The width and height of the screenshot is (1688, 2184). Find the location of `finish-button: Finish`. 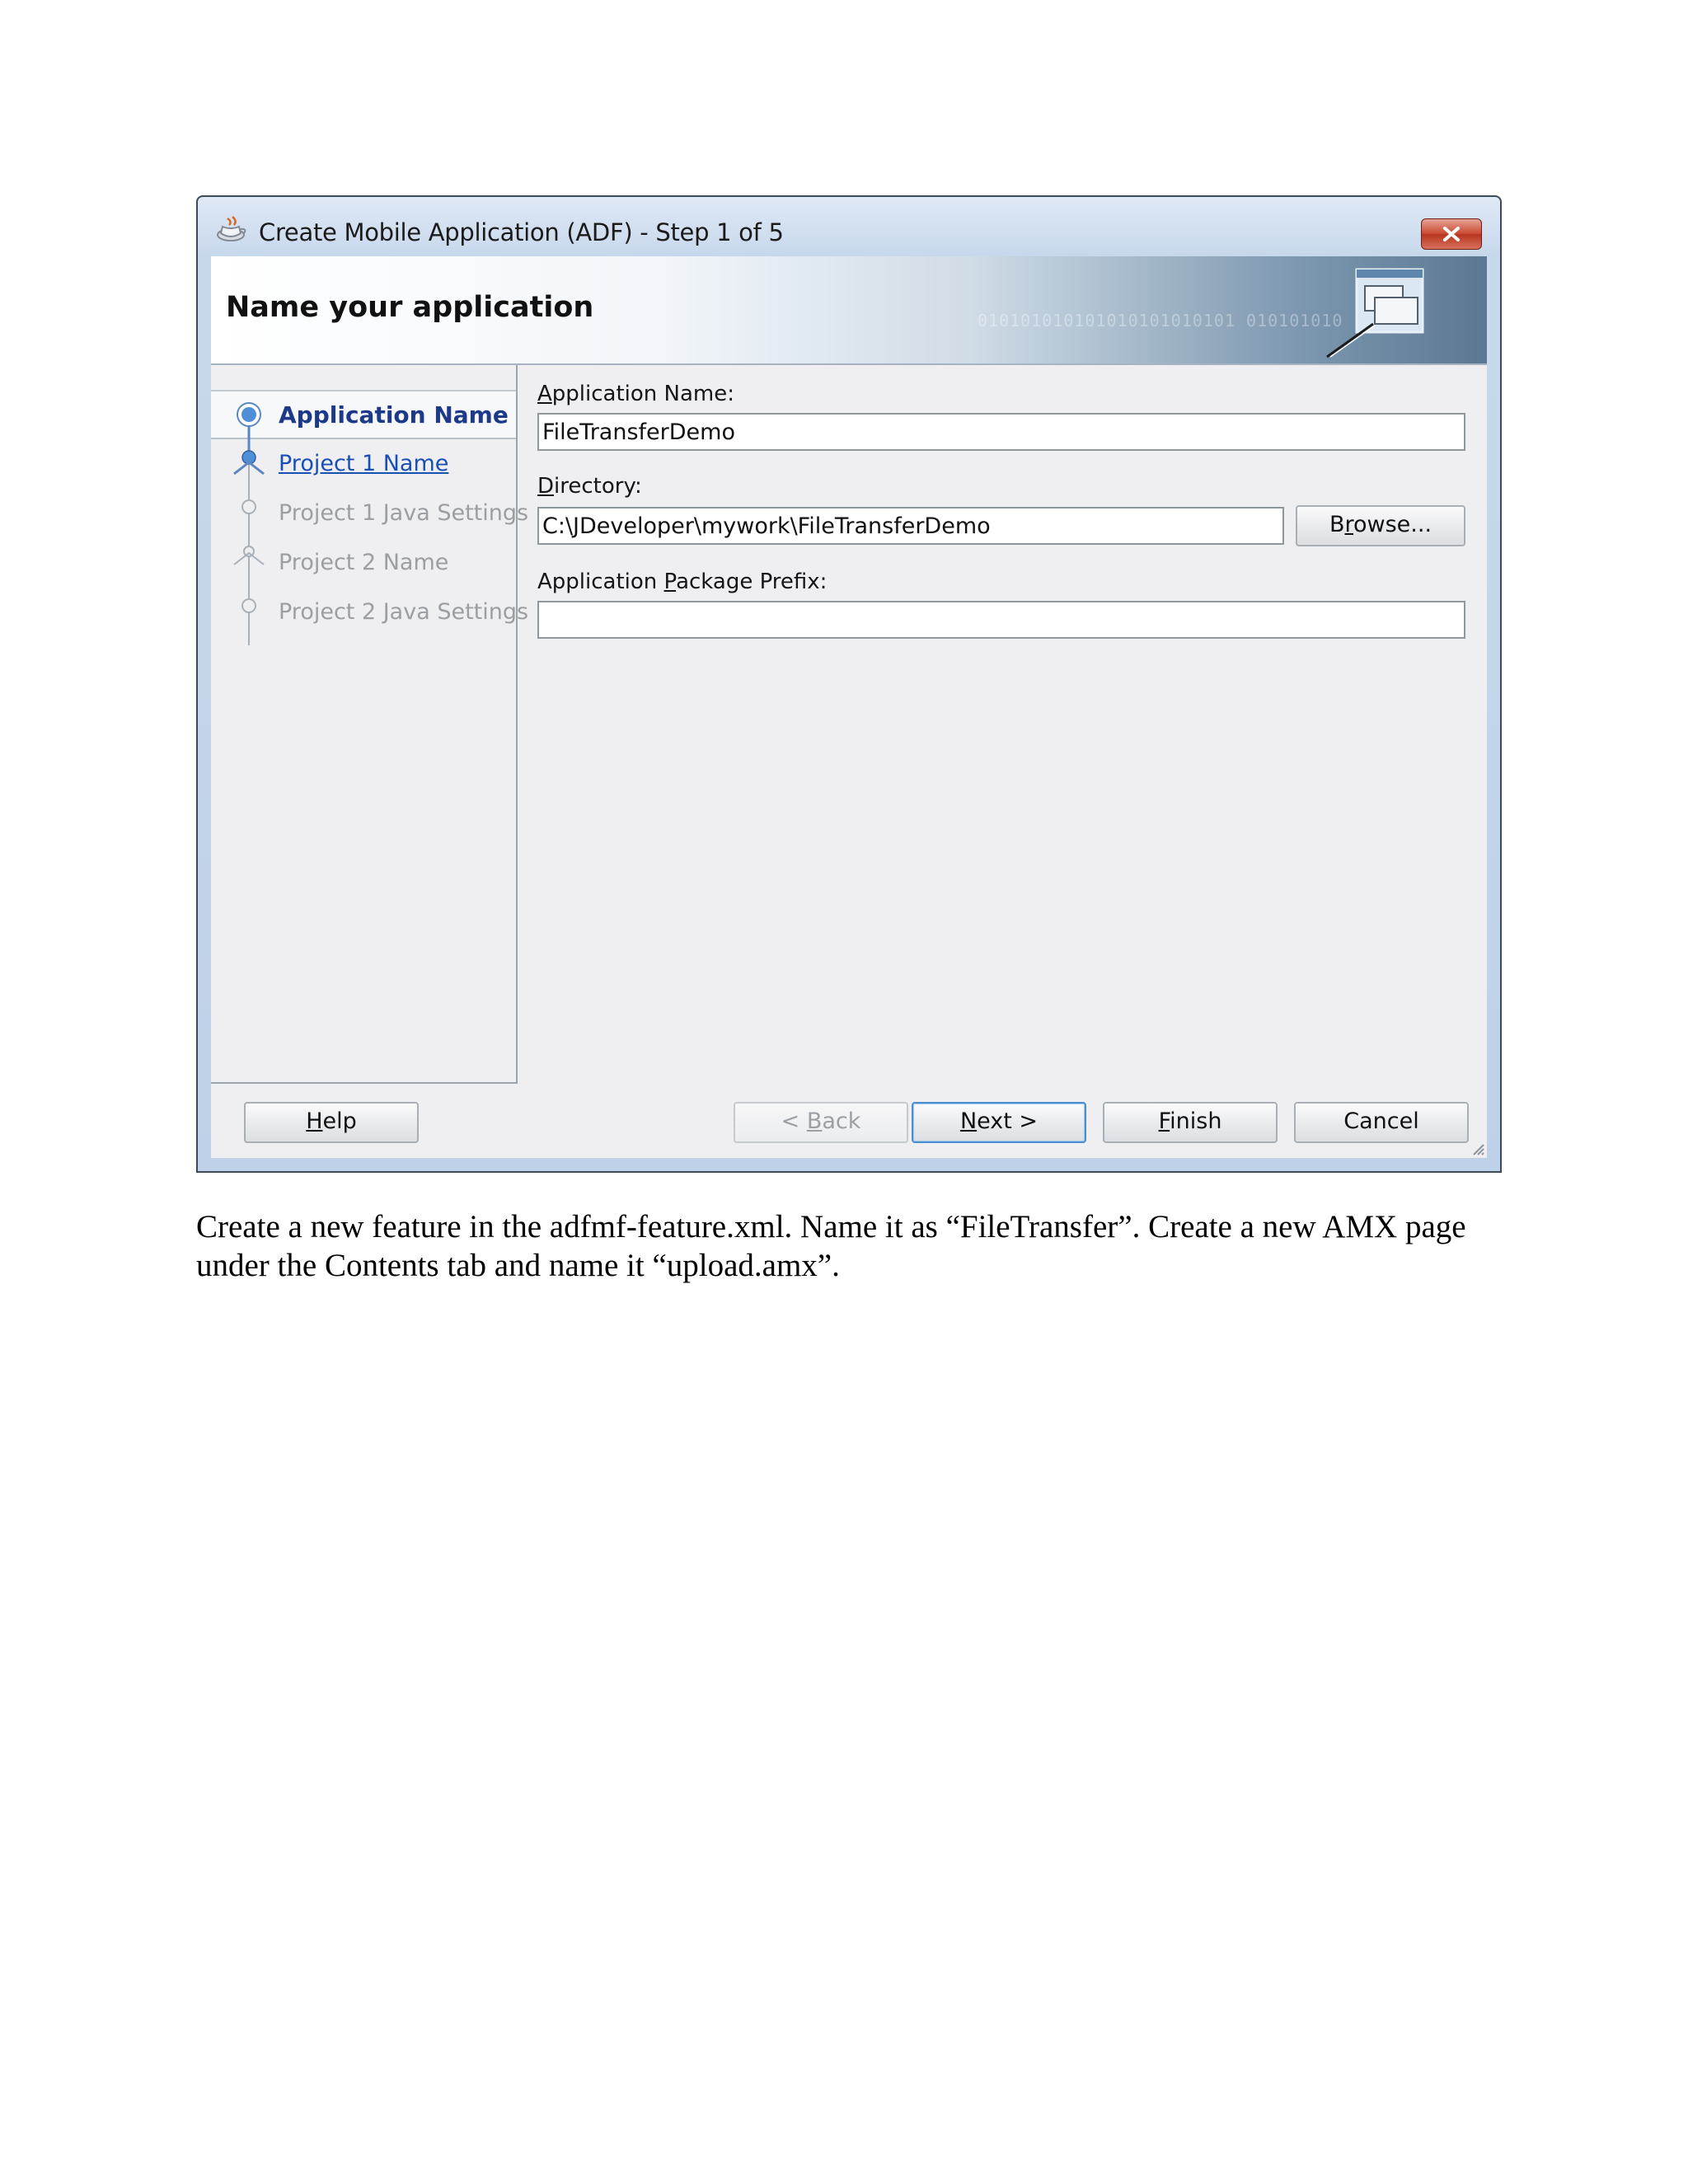

finish-button: Finish is located at coordinates (1190, 1122).